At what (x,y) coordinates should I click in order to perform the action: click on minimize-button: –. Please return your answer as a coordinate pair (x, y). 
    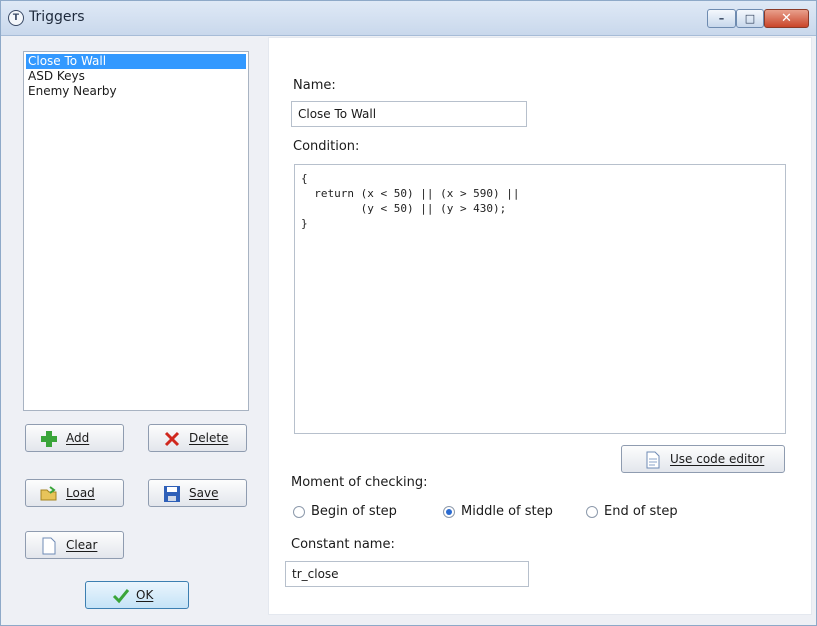
    Looking at the image, I should click on (721, 18).